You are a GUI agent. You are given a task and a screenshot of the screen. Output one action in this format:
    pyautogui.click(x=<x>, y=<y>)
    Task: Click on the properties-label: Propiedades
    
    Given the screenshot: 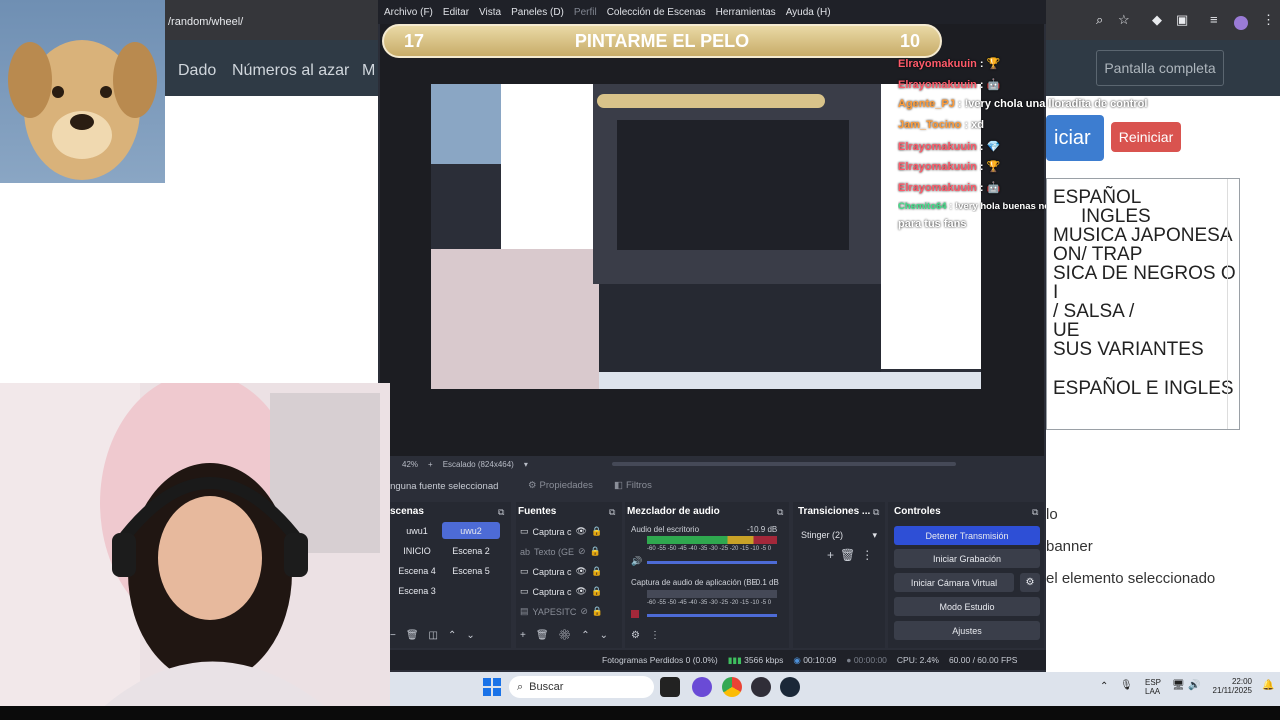 What is the action you would take?
    pyautogui.click(x=566, y=485)
    